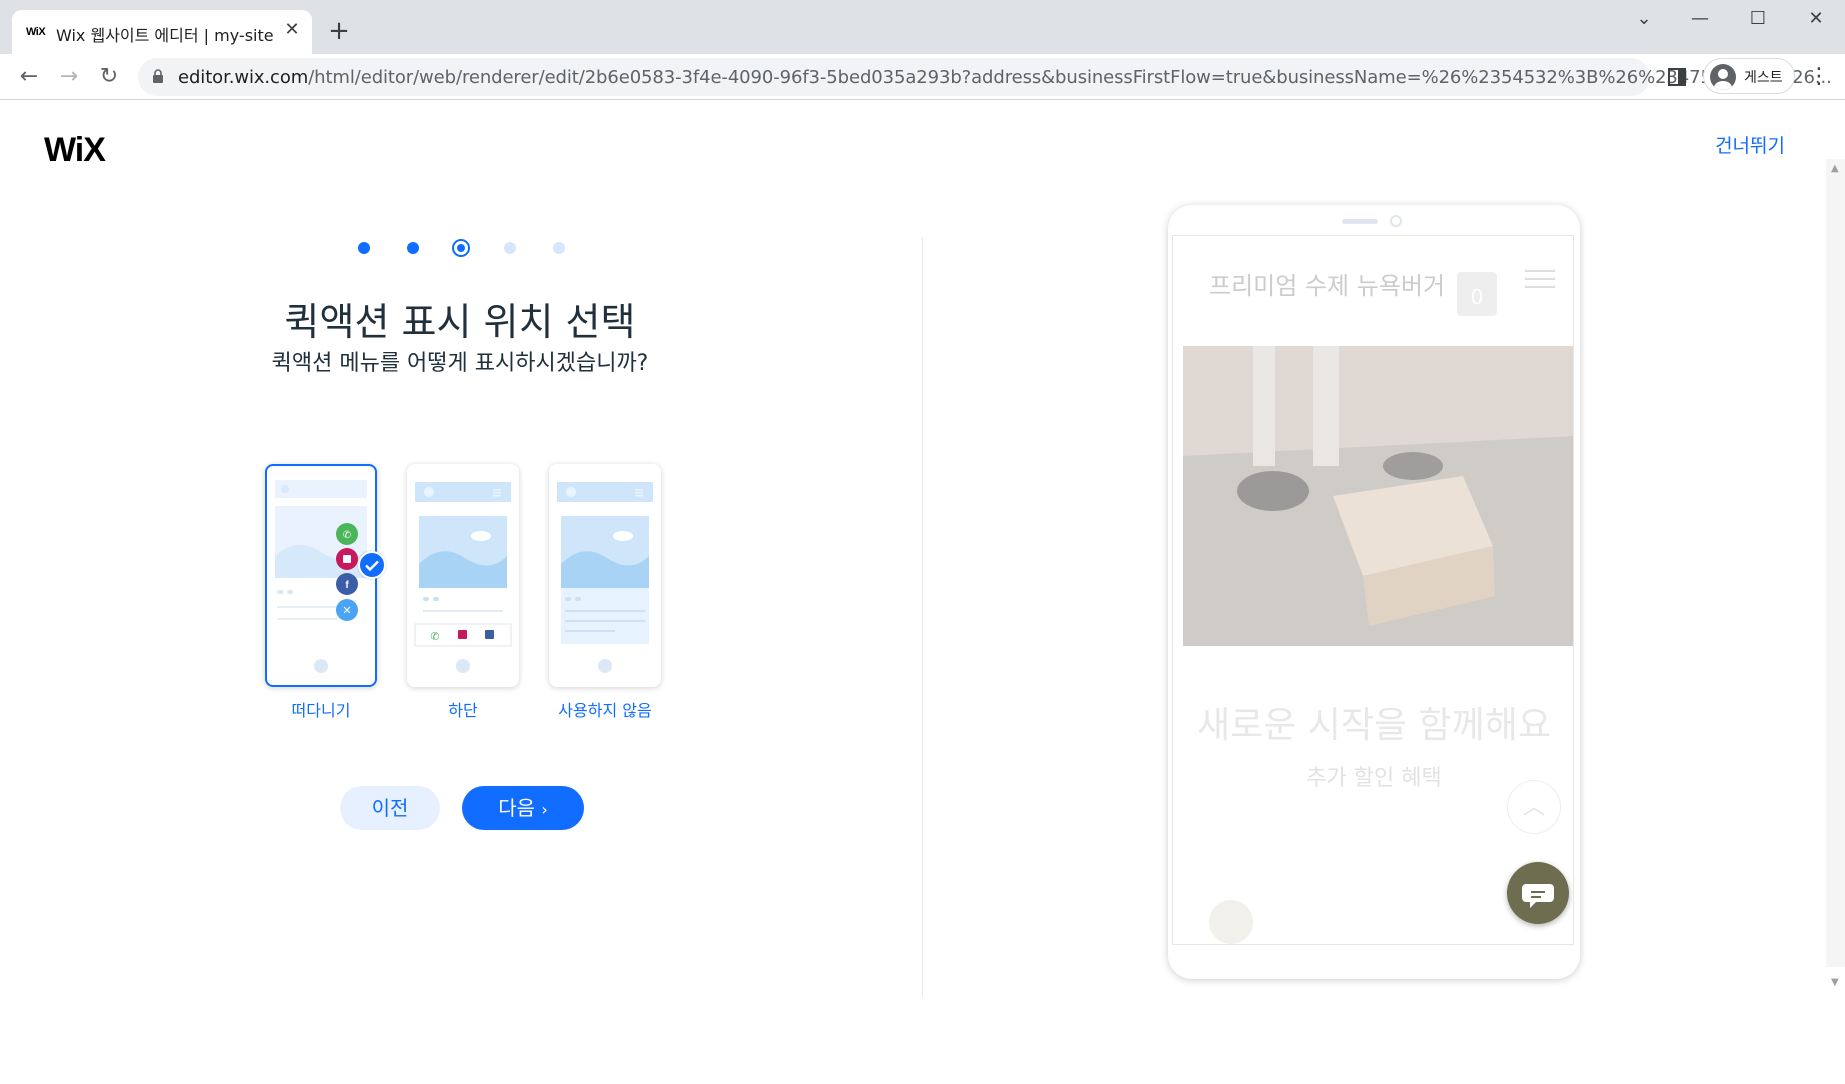 Image resolution: width=1845 pixels, height=1084 pixels. Describe the element at coordinates (36, 32) in the screenshot. I see `wix-favicon-icon: WiX` at that location.